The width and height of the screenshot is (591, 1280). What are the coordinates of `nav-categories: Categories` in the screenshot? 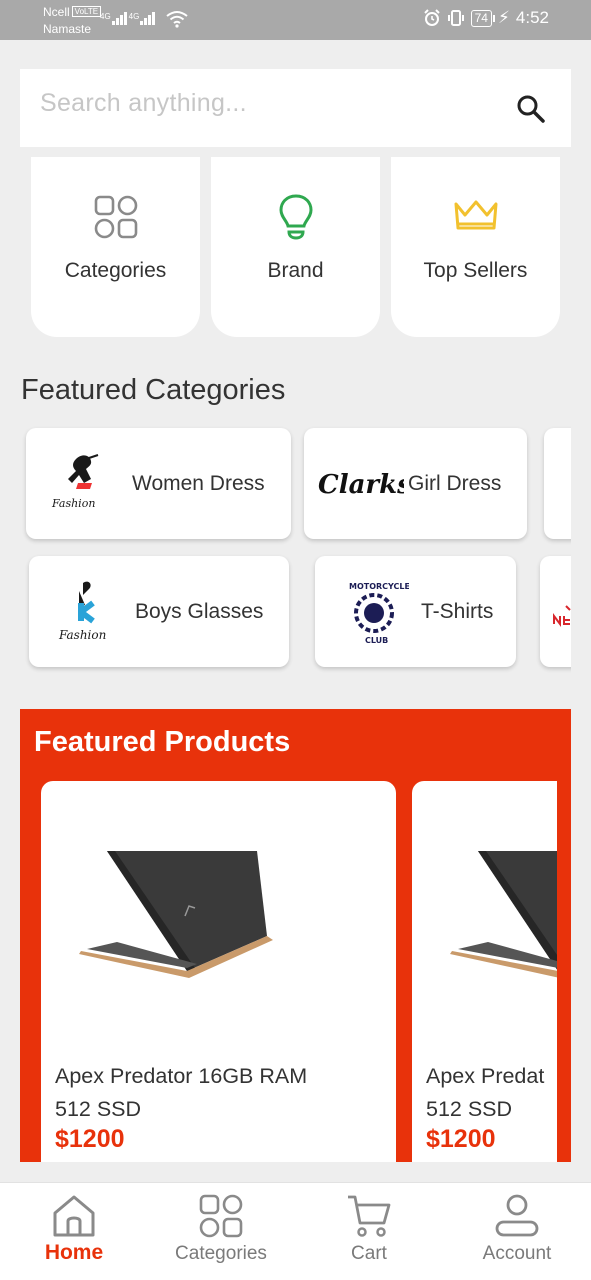 It's located at (221, 1229).